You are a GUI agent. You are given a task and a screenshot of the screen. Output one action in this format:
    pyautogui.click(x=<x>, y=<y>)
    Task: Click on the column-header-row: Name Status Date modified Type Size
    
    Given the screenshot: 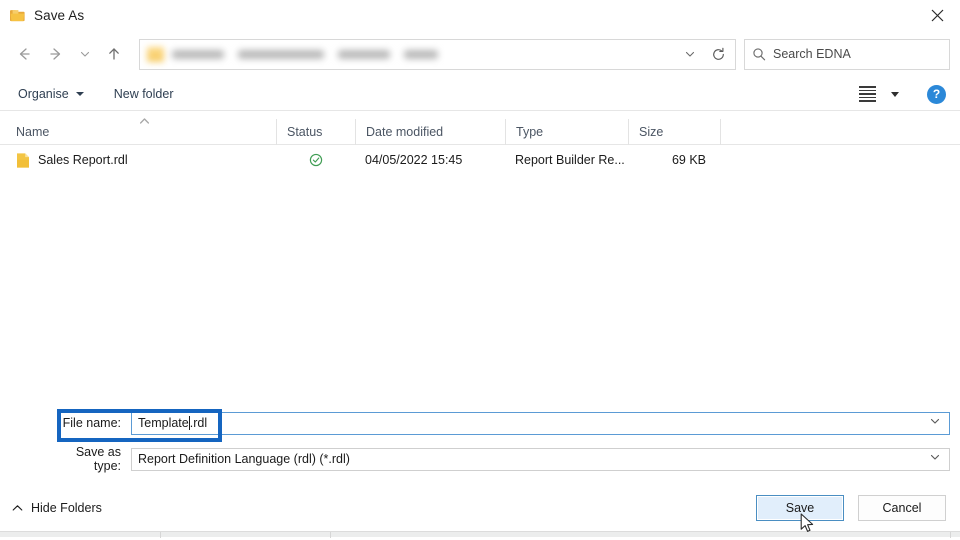 What is the action you would take?
    pyautogui.click(x=480, y=131)
    